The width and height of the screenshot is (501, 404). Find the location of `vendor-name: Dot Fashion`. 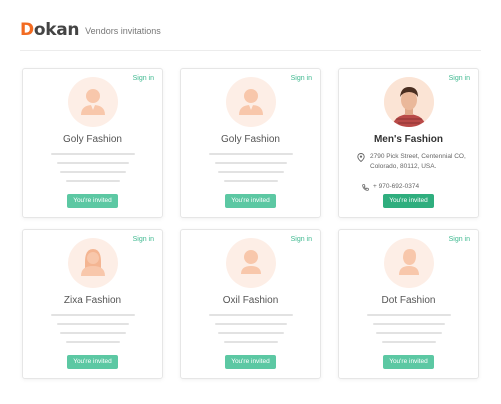

vendor-name: Dot Fashion is located at coordinates (408, 300).